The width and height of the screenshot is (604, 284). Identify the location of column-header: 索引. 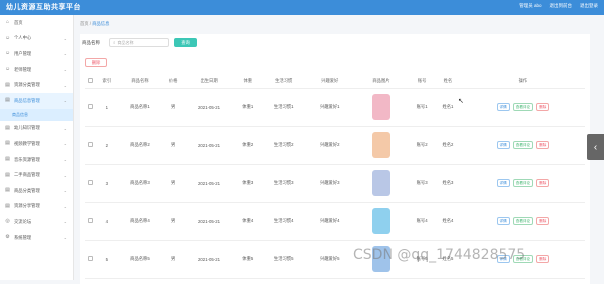
(106, 82).